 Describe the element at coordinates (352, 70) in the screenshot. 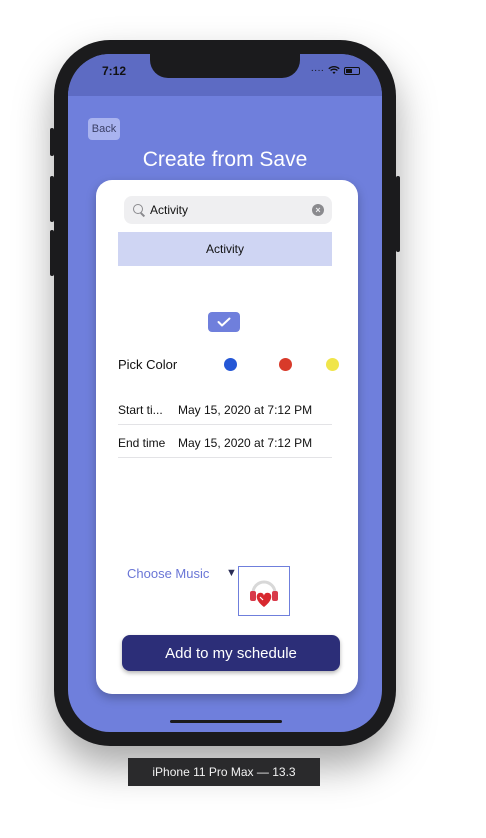

I see `battery-icon` at that location.